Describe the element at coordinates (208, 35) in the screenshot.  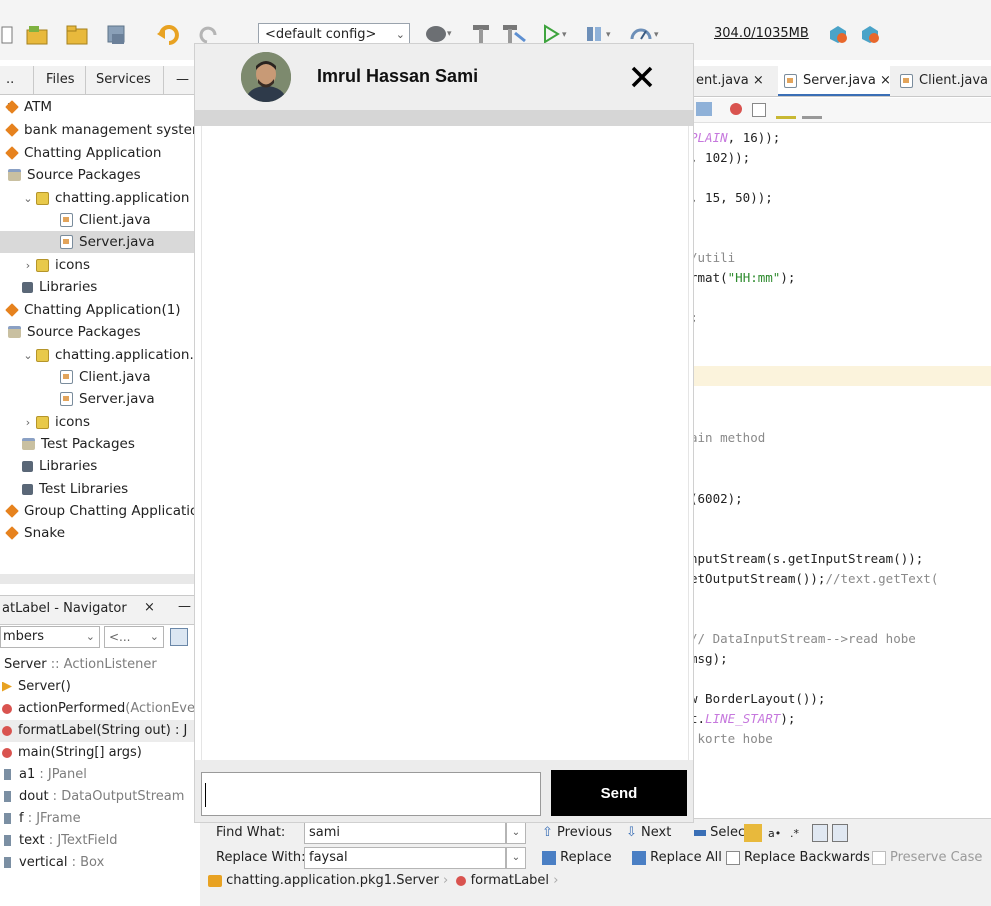
I see `redo-icon` at that location.